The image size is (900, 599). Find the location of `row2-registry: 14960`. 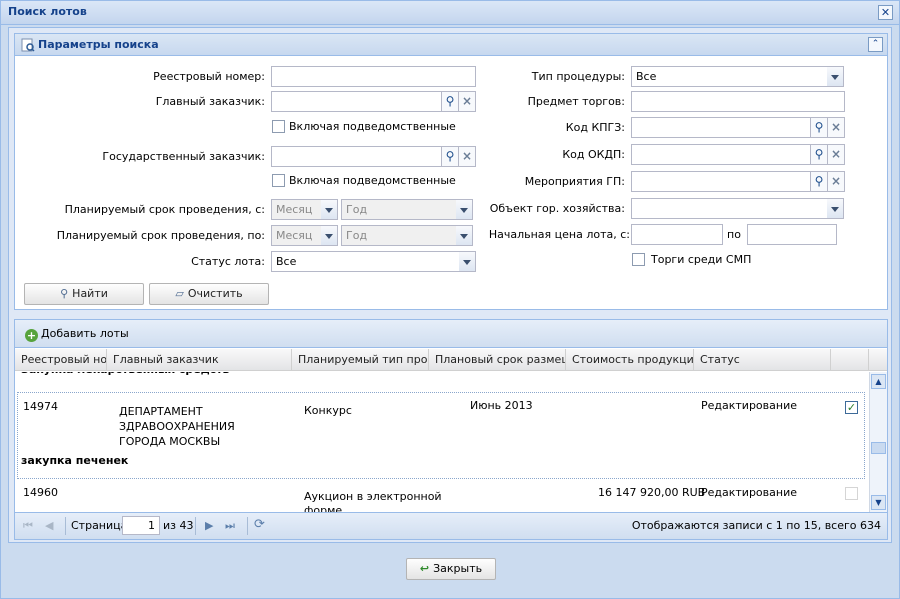

row2-registry: 14960 is located at coordinates (40, 492).